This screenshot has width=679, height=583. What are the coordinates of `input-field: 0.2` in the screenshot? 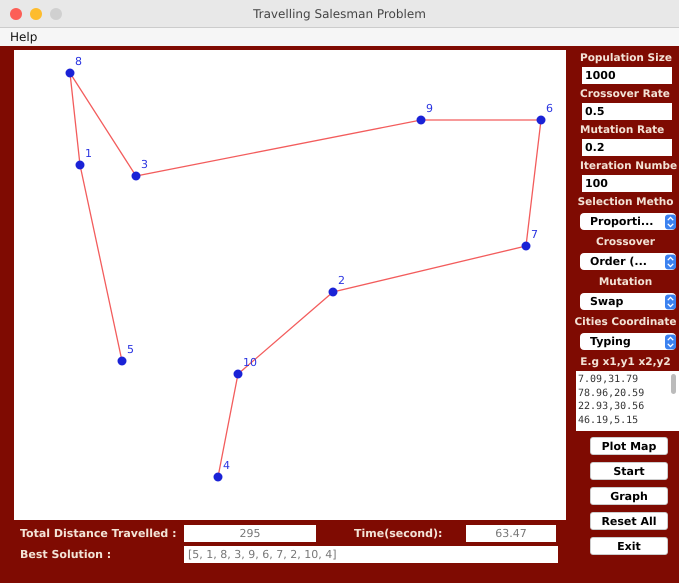 It's located at (627, 147).